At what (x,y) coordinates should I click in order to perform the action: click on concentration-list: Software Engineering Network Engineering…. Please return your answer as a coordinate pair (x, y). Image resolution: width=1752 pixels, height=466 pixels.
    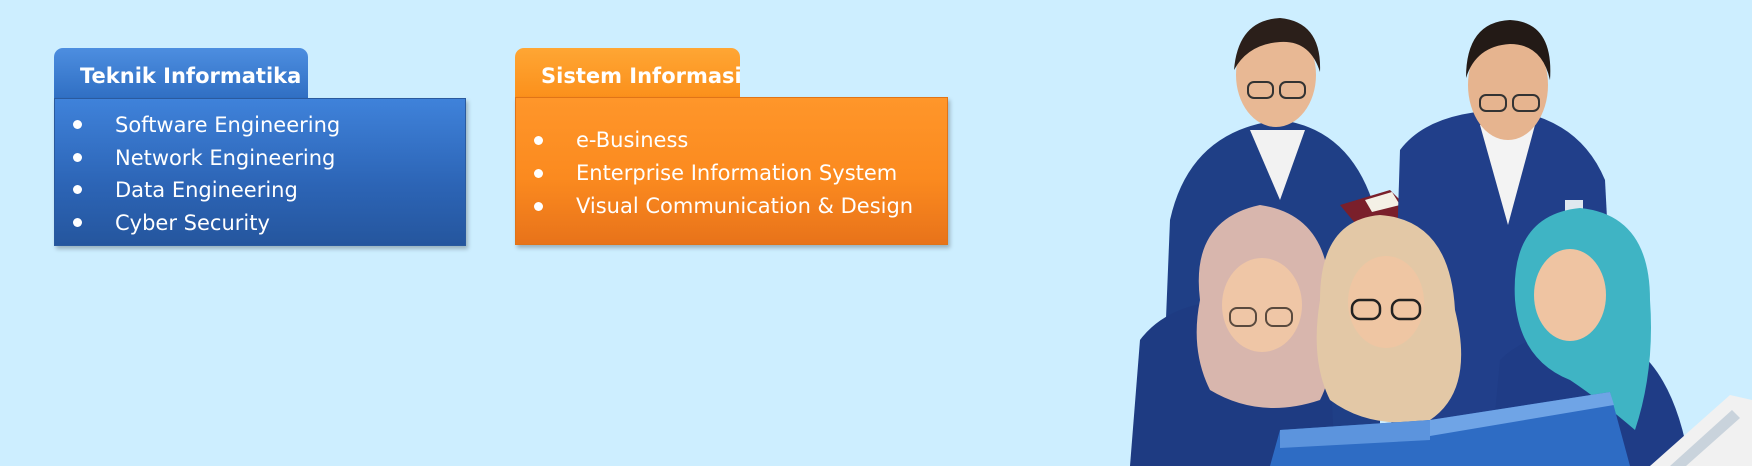
    Looking at the image, I should click on (260, 169).